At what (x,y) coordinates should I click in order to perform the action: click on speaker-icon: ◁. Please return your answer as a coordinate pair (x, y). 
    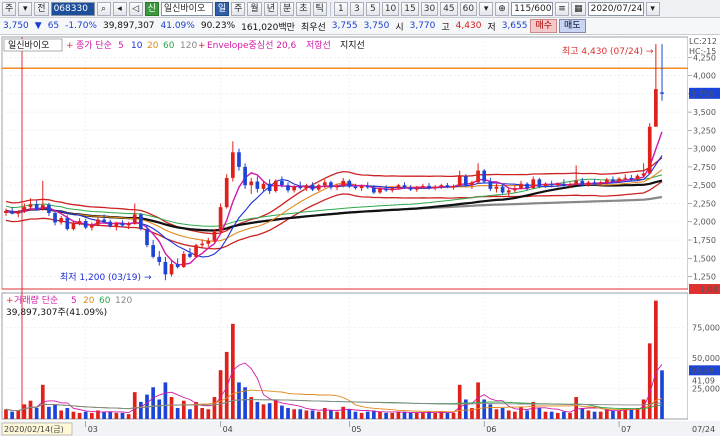
    Looking at the image, I should click on (135, 8).